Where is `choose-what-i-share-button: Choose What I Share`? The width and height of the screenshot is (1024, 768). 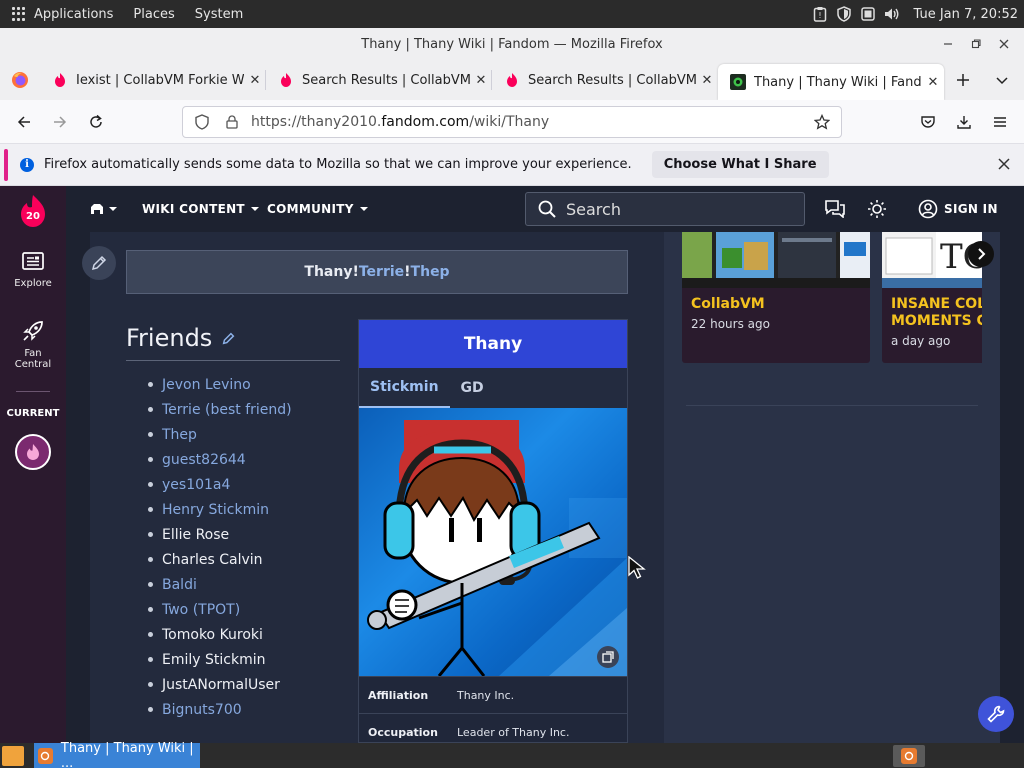 choose-what-i-share-button: Choose What I Share is located at coordinates (740, 164).